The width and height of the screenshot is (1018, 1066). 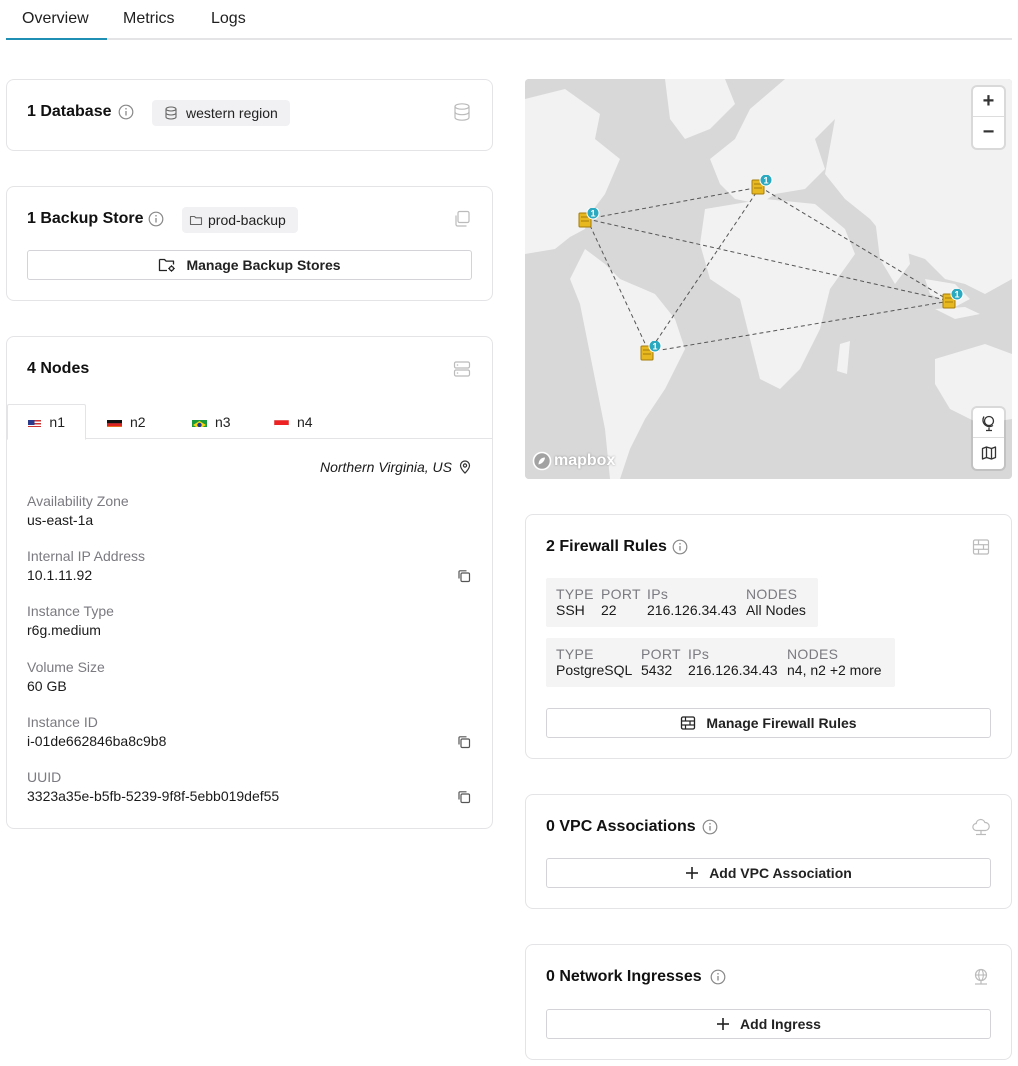 What do you see at coordinates (981, 827) in the screenshot?
I see `cloud-network-icon` at bounding box center [981, 827].